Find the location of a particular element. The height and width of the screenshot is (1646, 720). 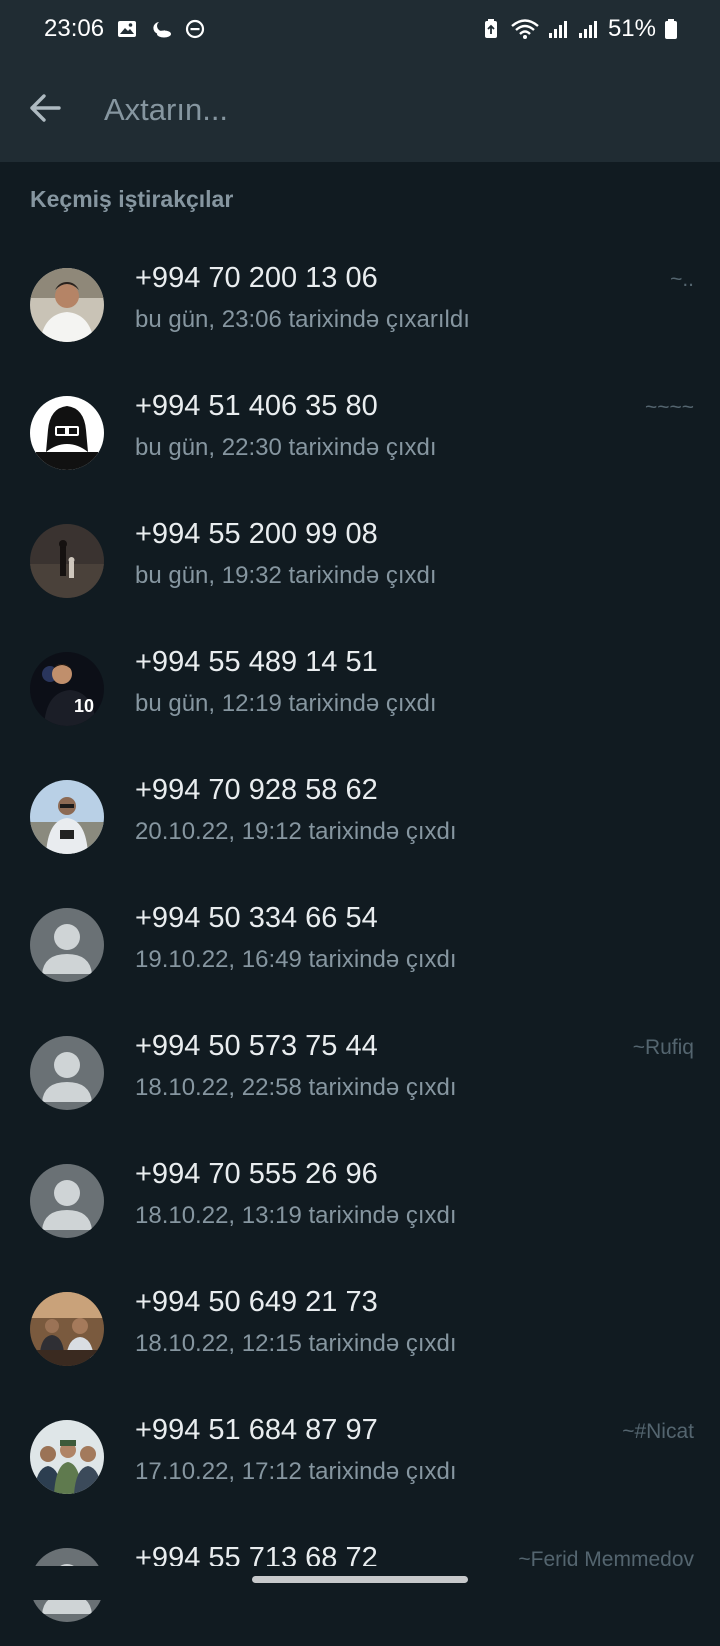

signal-icon-sim2 is located at coordinates (589, 29).